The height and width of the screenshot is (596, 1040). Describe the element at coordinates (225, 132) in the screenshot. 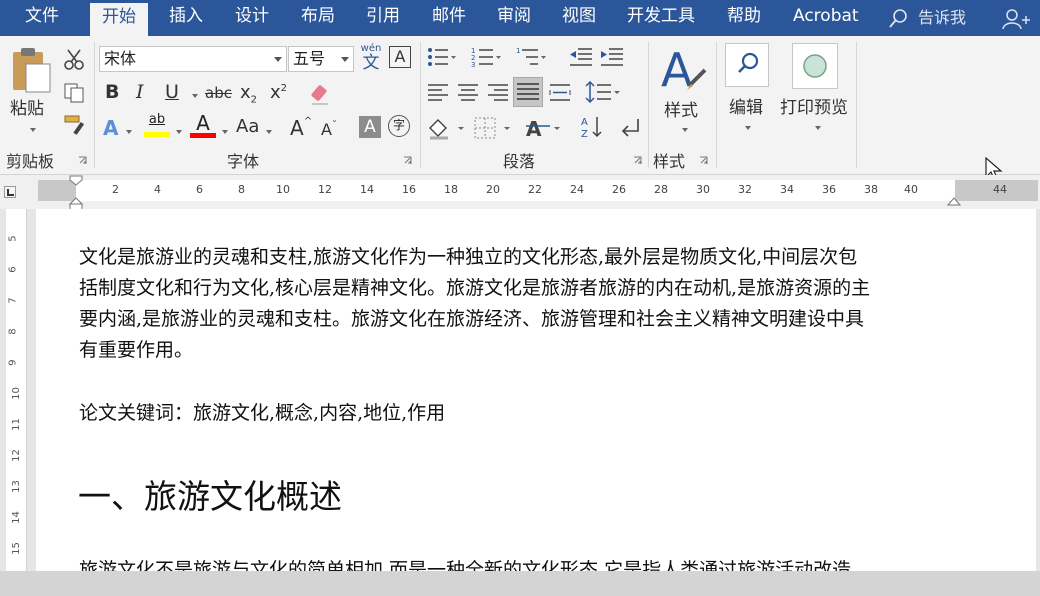

I see `font-color-dropdown-arrow` at that location.